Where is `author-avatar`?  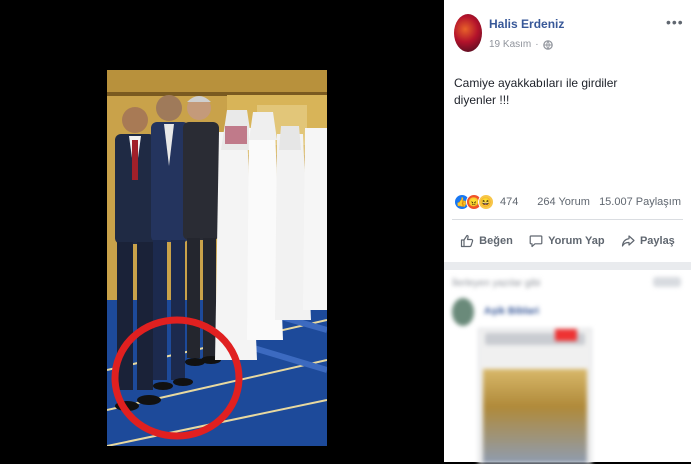
author-avatar is located at coordinates (468, 33).